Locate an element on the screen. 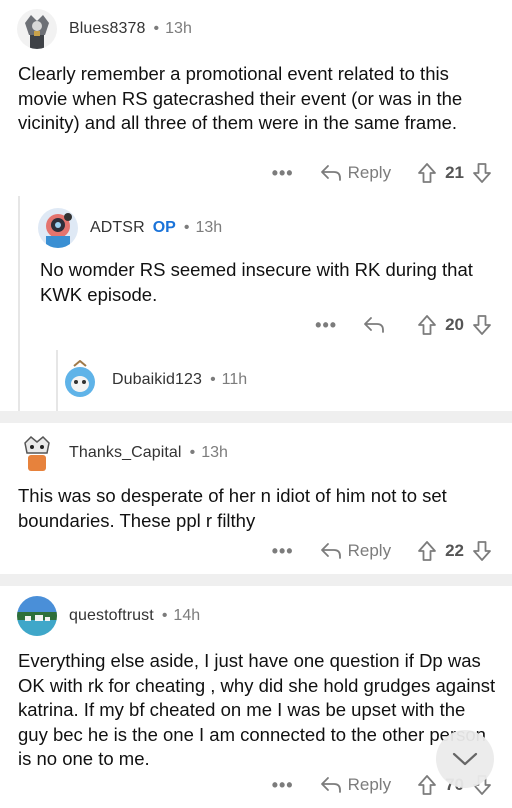 Image resolution: width=512 pixels, height=808 pixels. vote-controls: 22 is located at coordinates (454, 551).